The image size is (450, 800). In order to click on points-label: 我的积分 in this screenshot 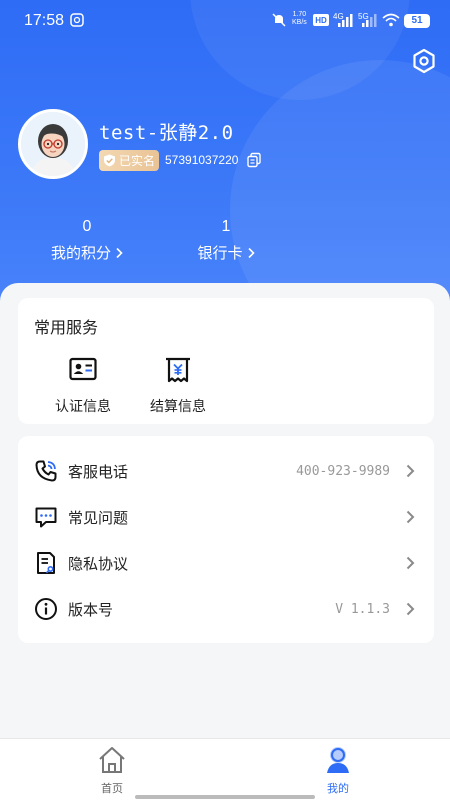, I will do `click(80, 253)`.